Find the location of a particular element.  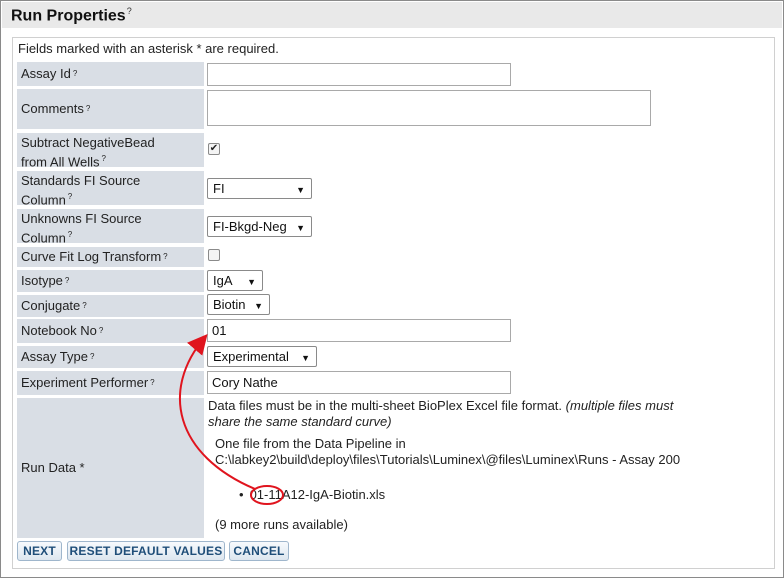

unknowns-fi-source-select: FI-Bkgd-Neg ▼ is located at coordinates (259, 226).